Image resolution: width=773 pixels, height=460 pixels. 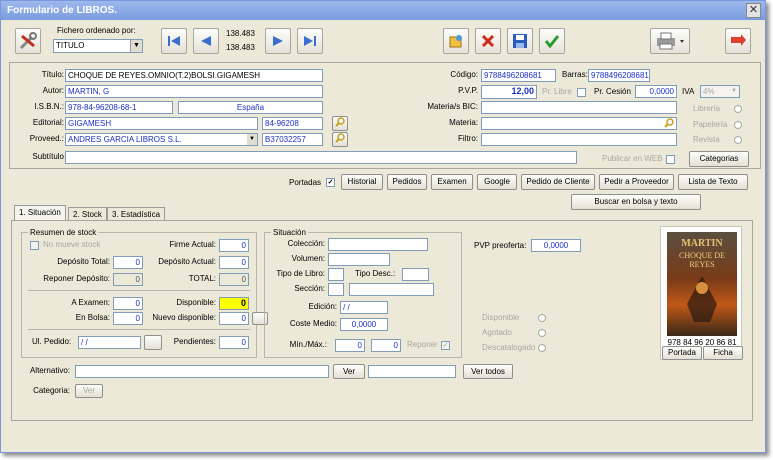 I want to click on tab-situacion: 1. Situación, so click(x=40, y=213).